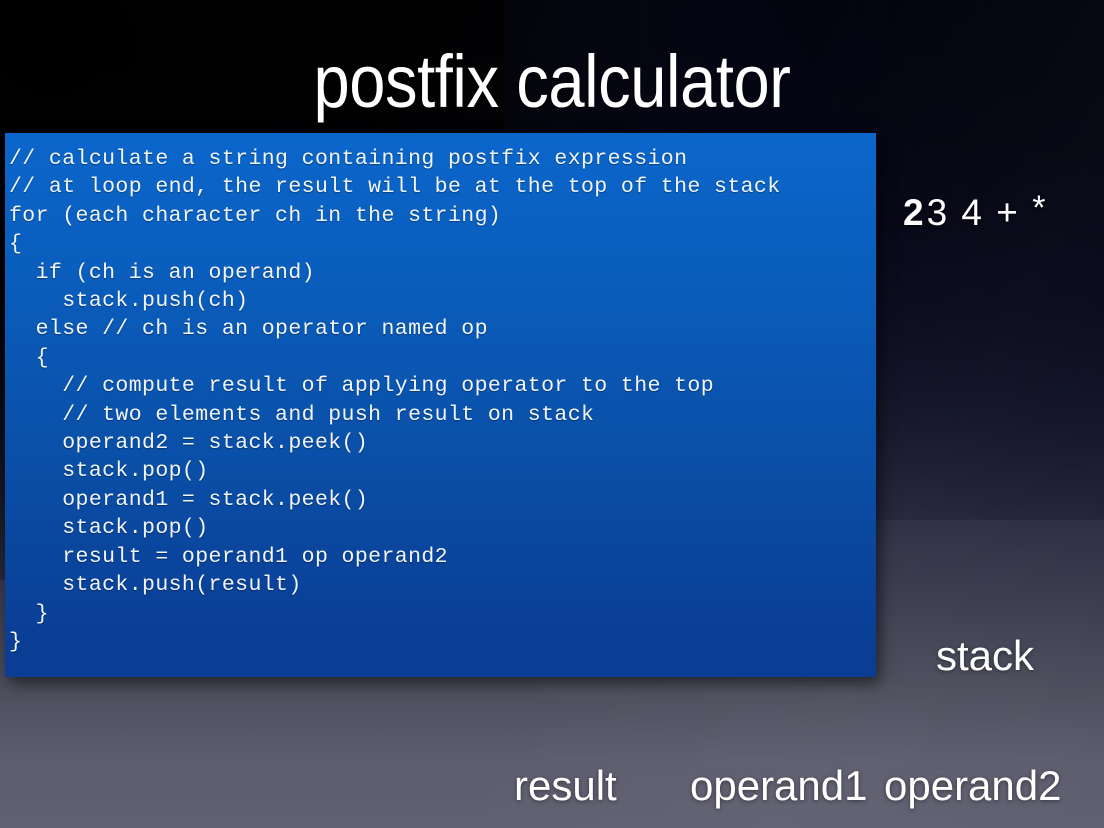 The width and height of the screenshot is (1104, 828). Describe the element at coordinates (973, 785) in the screenshot. I see `operand2-label: operand2` at that location.